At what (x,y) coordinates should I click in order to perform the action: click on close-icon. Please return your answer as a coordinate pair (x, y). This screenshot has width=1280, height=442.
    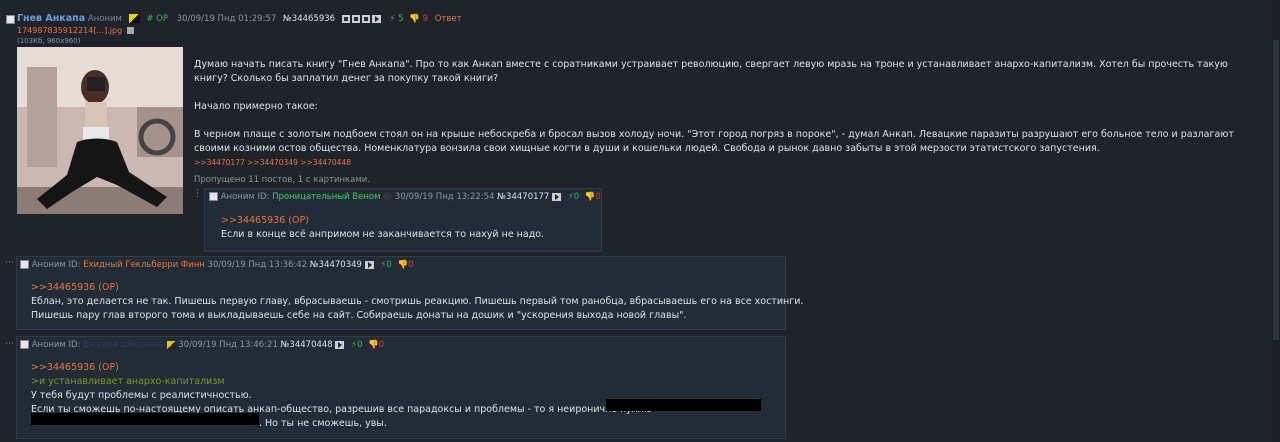
    Looking at the image, I should click on (365, 18).